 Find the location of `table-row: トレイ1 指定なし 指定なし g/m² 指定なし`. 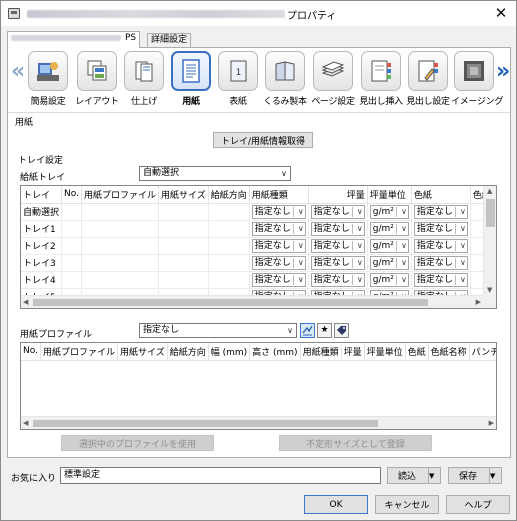

table-row: トレイ1 指定なし 指定なし g/m² 指定なし is located at coordinates (258, 229).